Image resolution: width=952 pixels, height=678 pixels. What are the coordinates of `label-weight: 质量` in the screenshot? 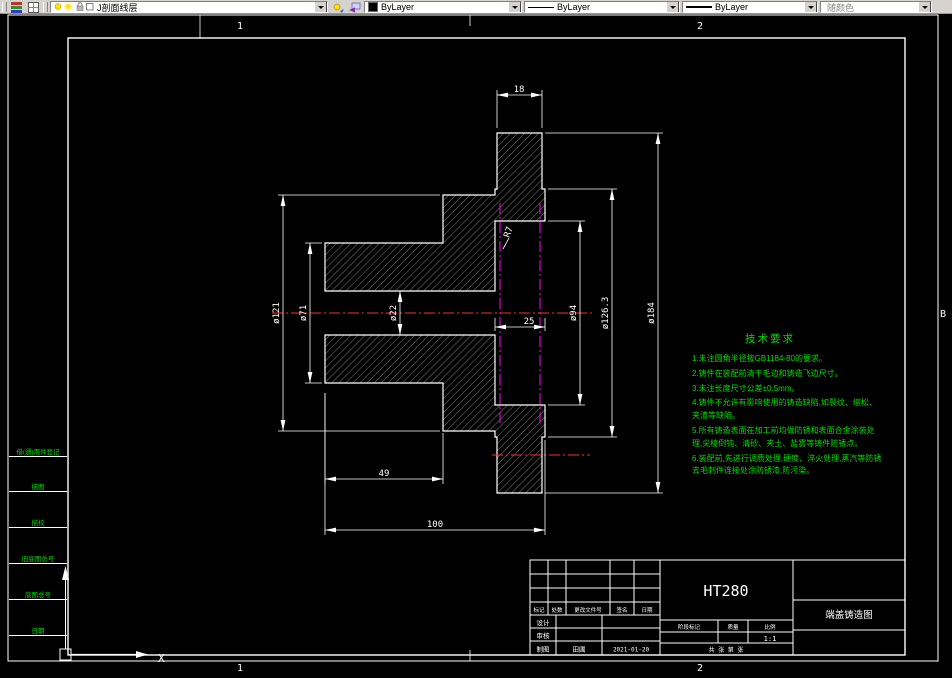 It's located at (733, 627).